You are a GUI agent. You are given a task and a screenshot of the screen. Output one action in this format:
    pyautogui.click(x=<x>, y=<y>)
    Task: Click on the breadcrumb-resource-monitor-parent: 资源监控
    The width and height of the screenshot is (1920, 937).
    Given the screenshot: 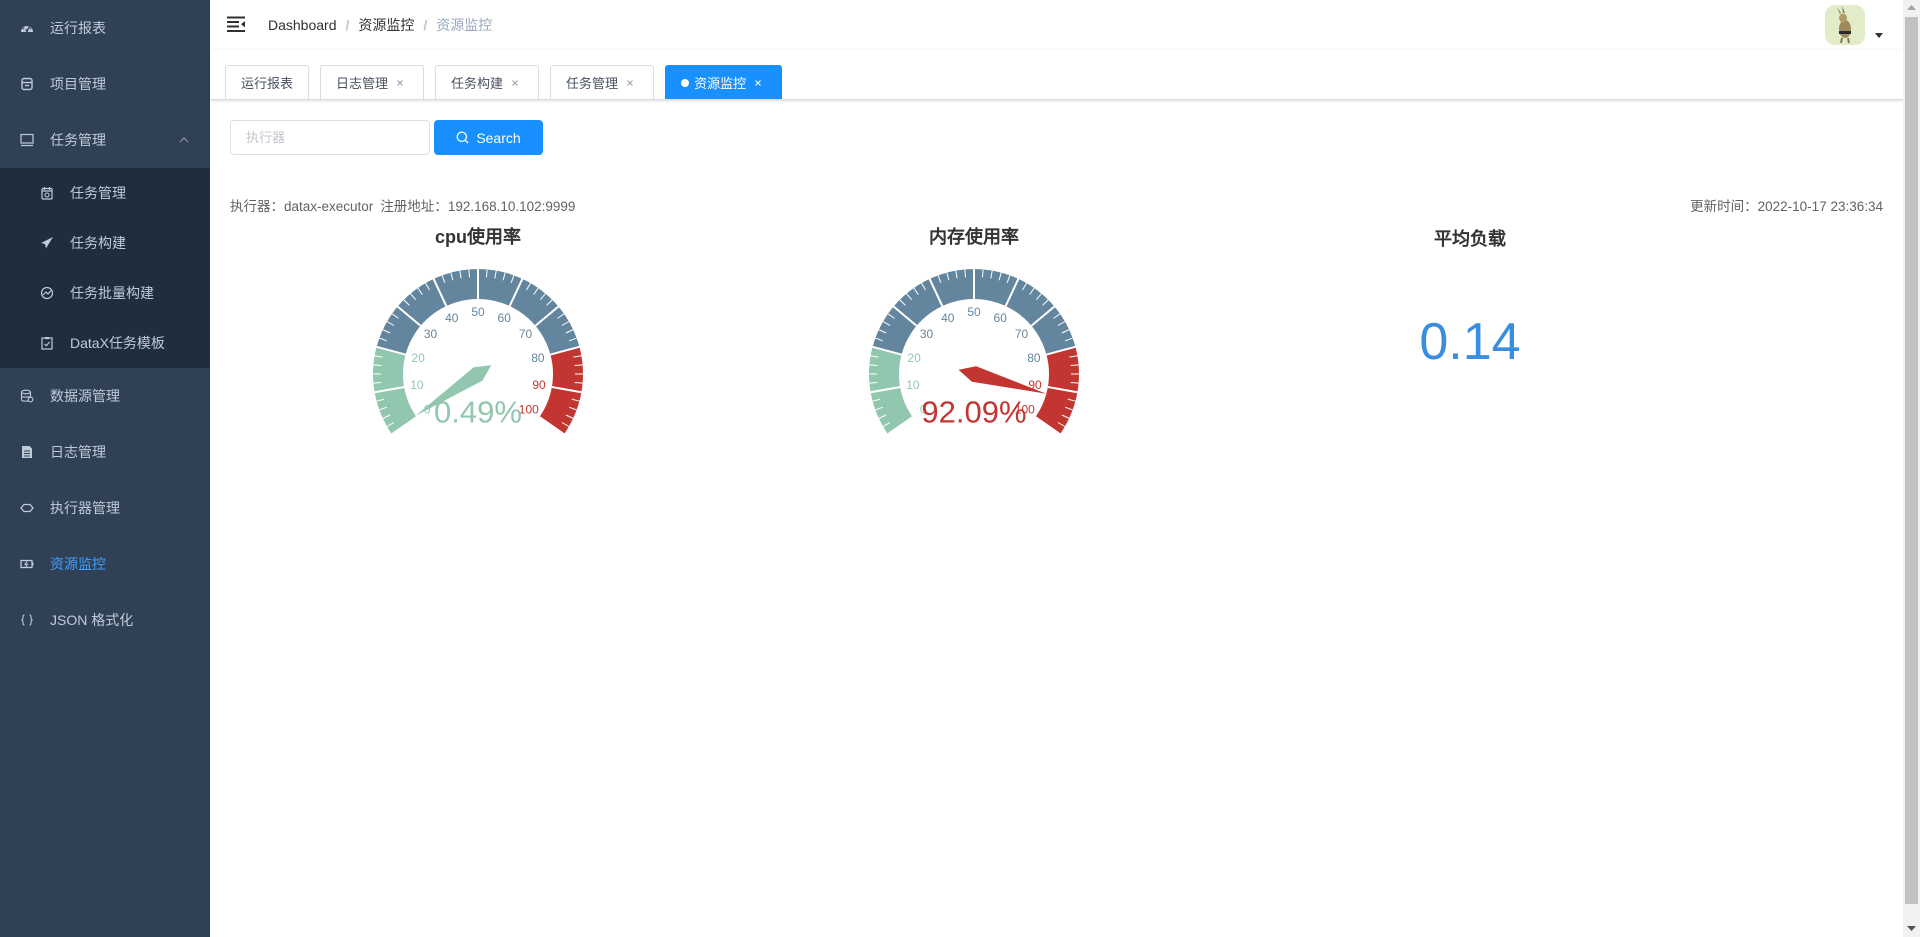 What is the action you would take?
    pyautogui.click(x=386, y=25)
    